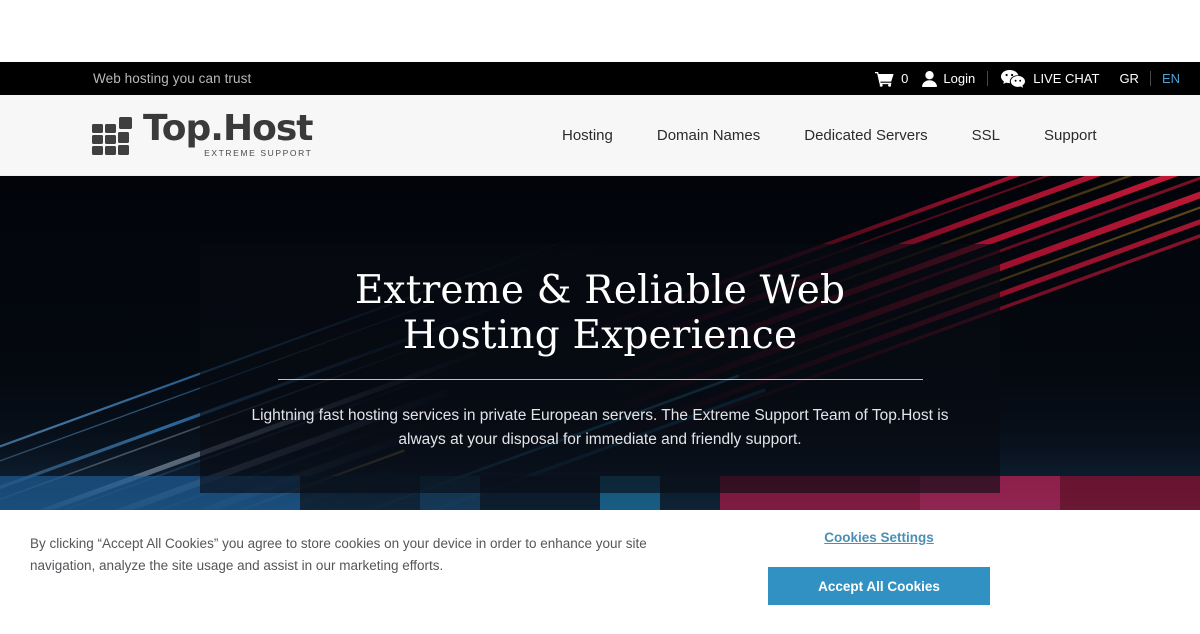 This screenshot has width=1200, height=634. I want to click on cart-button: 0, so click(891, 79).